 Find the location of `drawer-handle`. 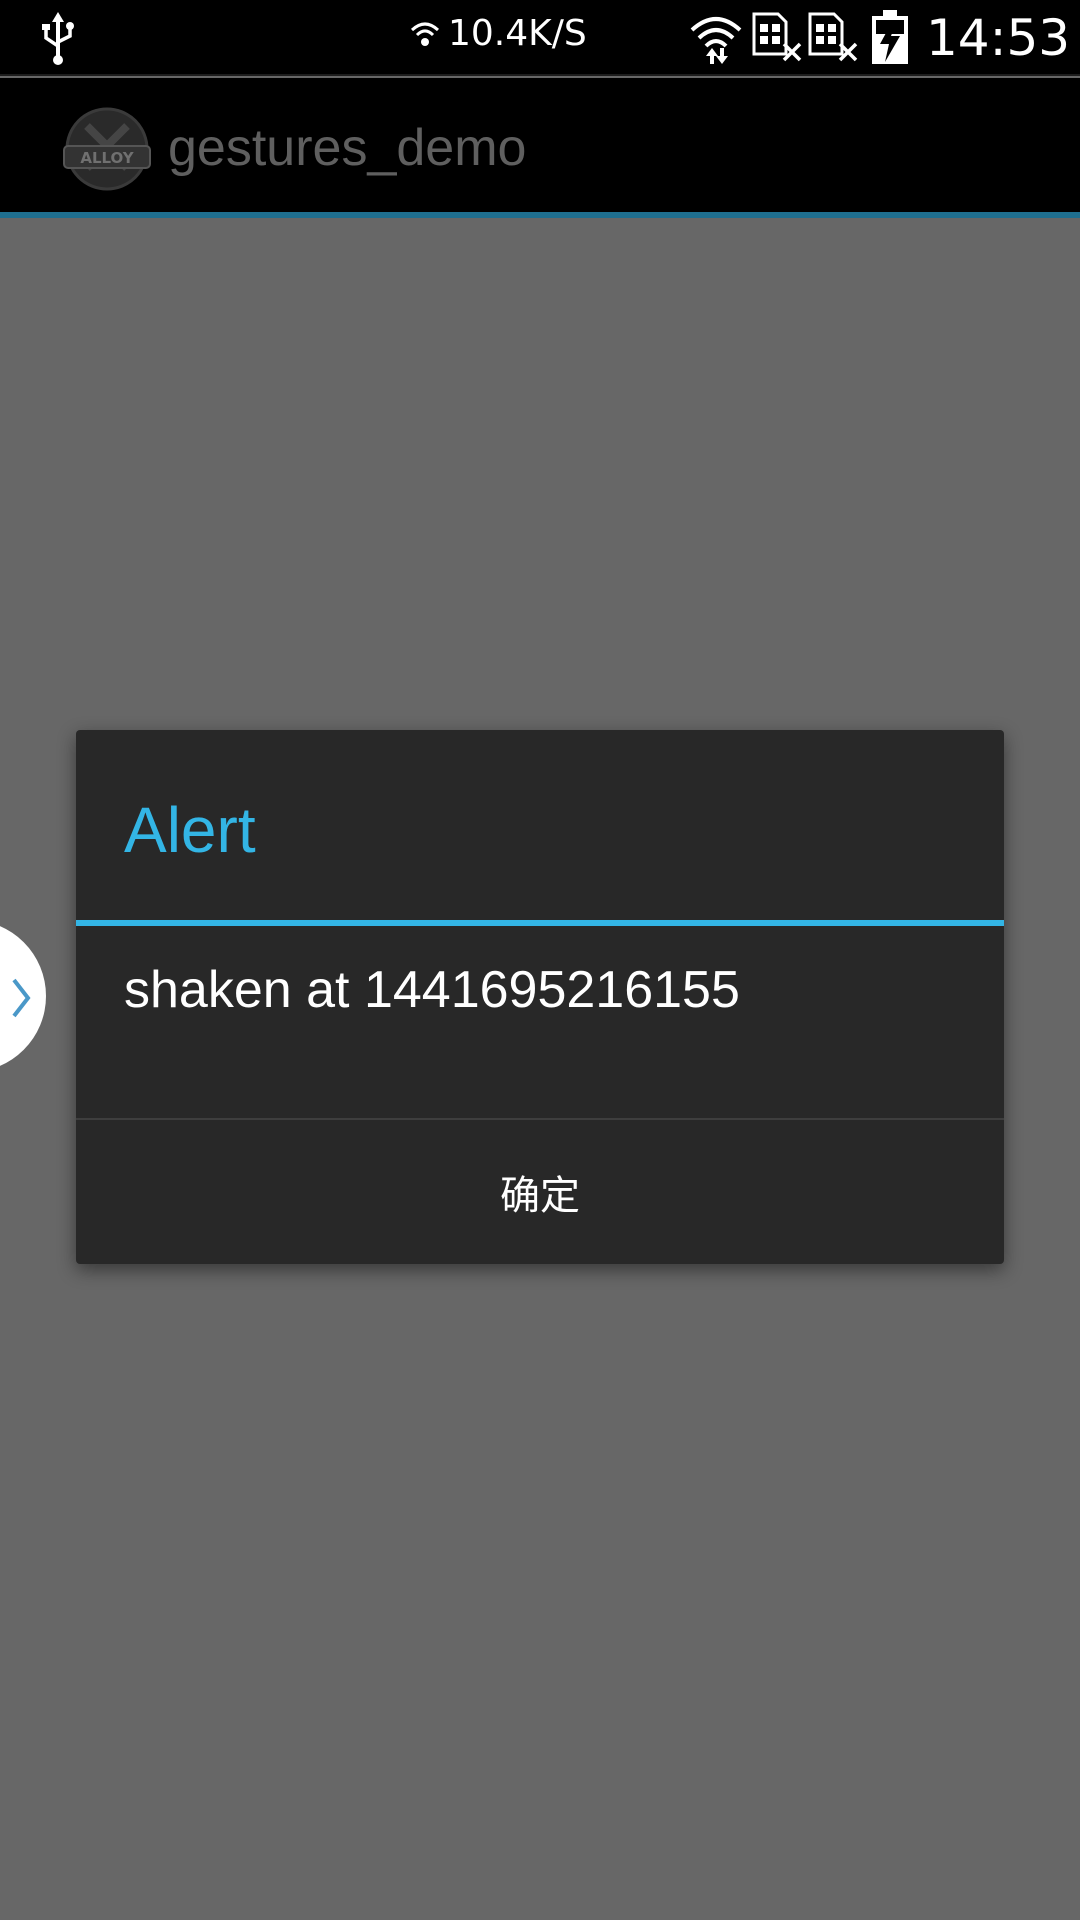

drawer-handle is located at coordinates (23, 996).